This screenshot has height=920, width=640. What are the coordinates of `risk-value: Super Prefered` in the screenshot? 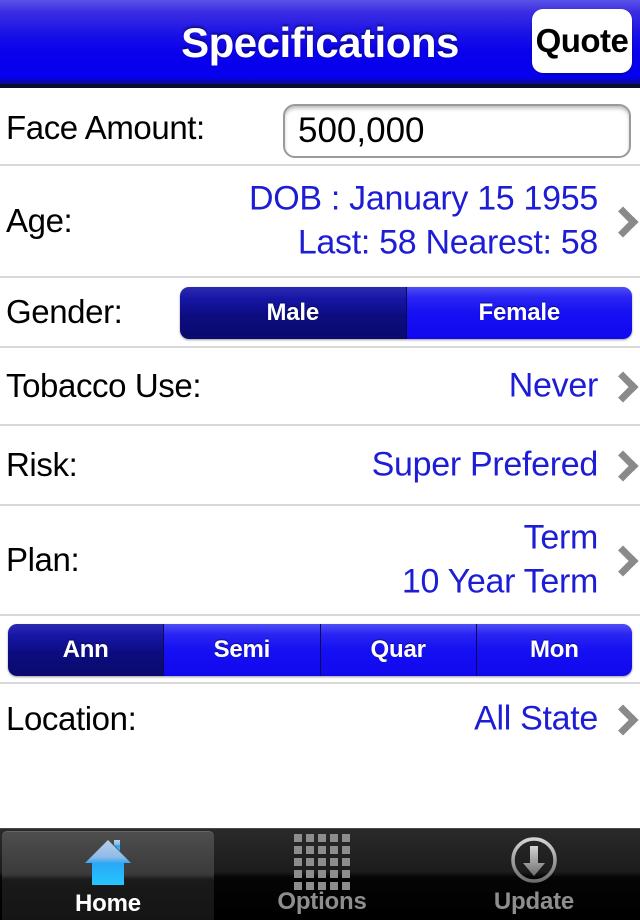 It's located at (485, 464).